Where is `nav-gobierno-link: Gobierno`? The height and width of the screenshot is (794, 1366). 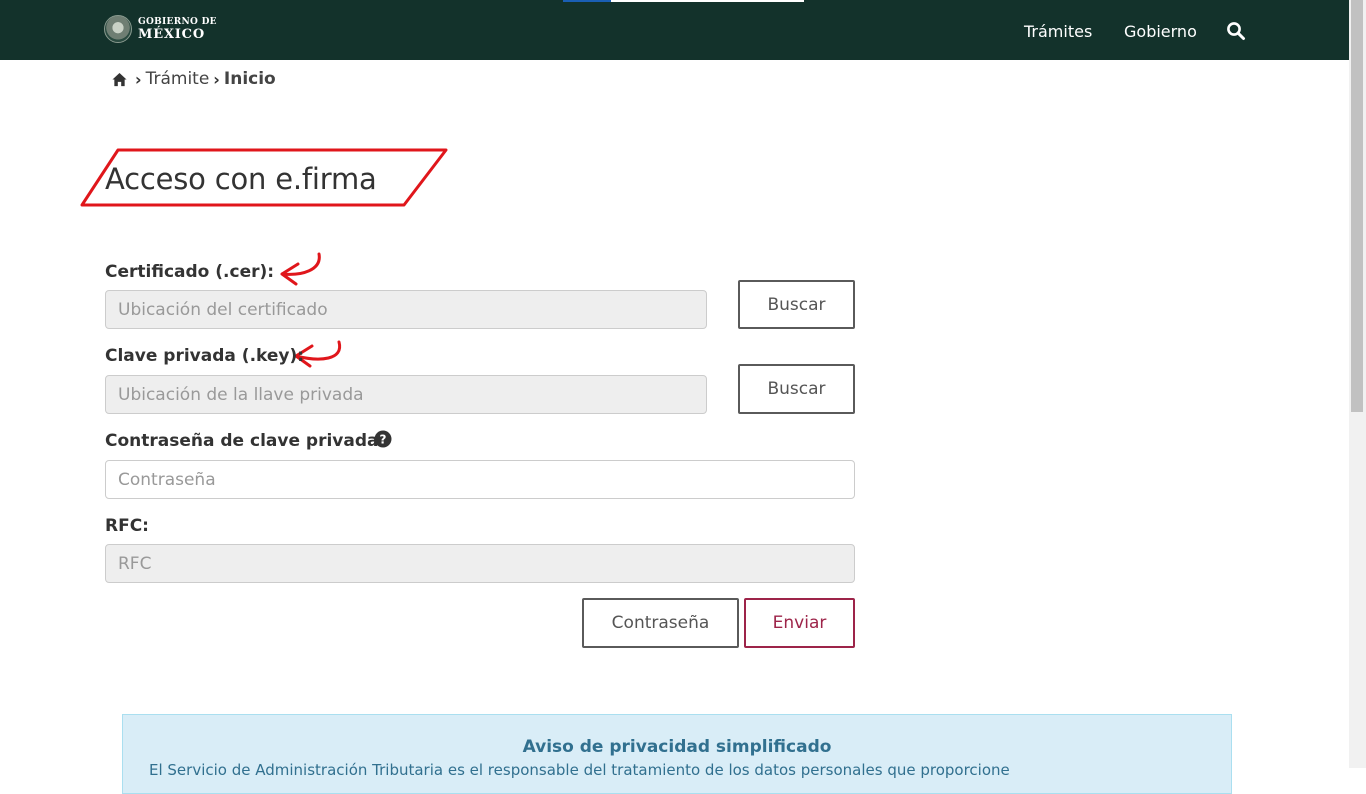 nav-gobierno-link: Gobierno is located at coordinates (1160, 31).